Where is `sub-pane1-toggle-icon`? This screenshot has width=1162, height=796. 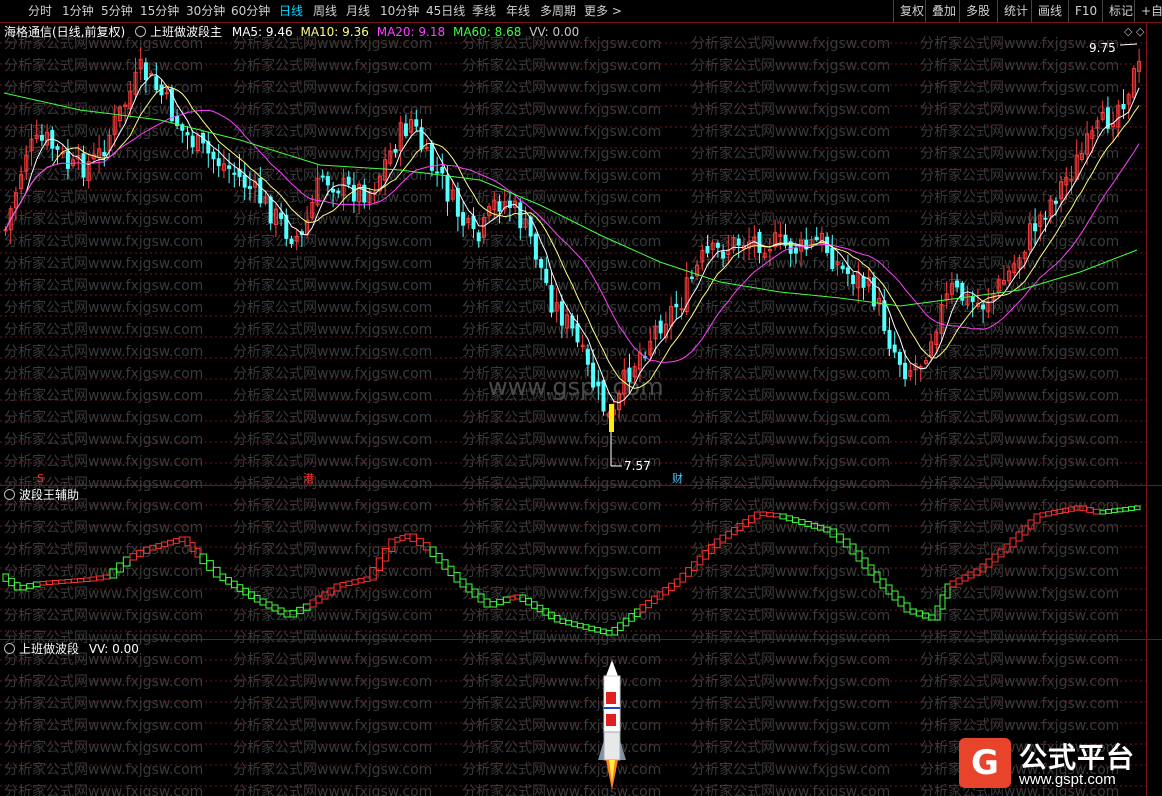 sub-pane1-toggle-icon is located at coordinates (9, 494).